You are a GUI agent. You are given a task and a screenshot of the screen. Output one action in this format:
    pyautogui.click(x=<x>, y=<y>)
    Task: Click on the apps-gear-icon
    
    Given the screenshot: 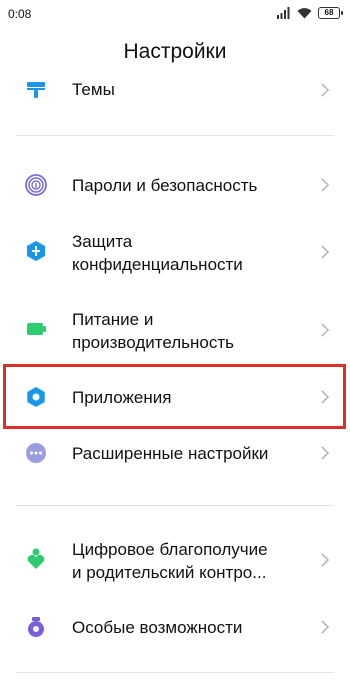 What is the action you would take?
    pyautogui.click(x=36, y=397)
    